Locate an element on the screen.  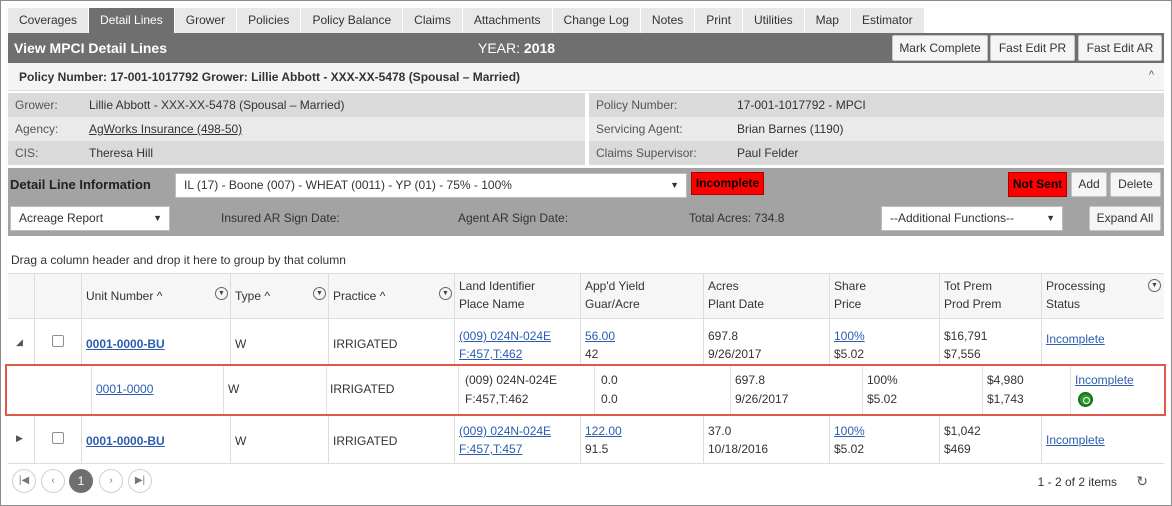
sub-unit-link: 0001-0000 is located at coordinates (124, 389).